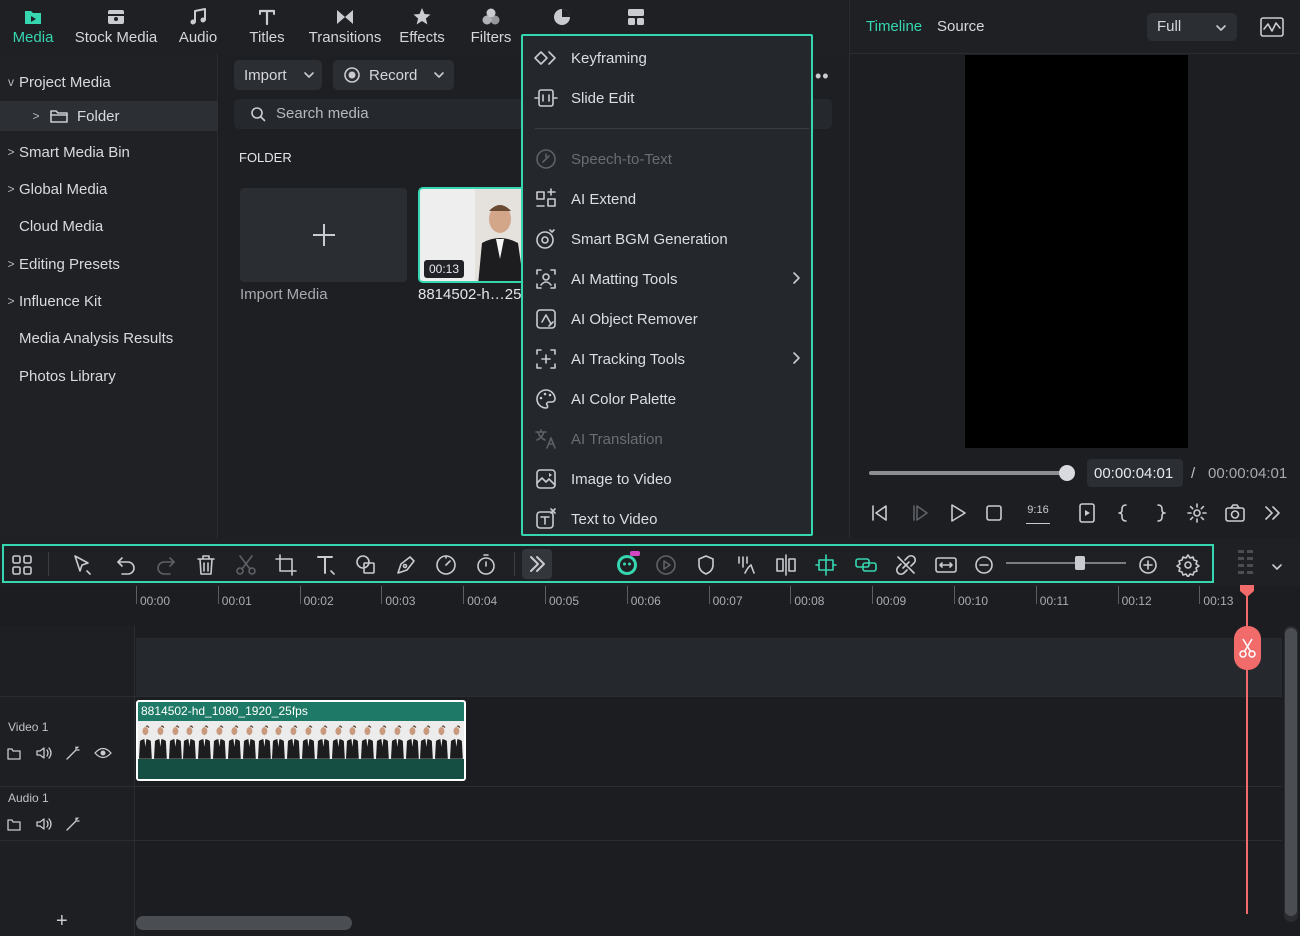 This screenshot has width=1300, height=936. What do you see at coordinates (116, 28) in the screenshot?
I see `tab-stock-media: Stock Media` at bounding box center [116, 28].